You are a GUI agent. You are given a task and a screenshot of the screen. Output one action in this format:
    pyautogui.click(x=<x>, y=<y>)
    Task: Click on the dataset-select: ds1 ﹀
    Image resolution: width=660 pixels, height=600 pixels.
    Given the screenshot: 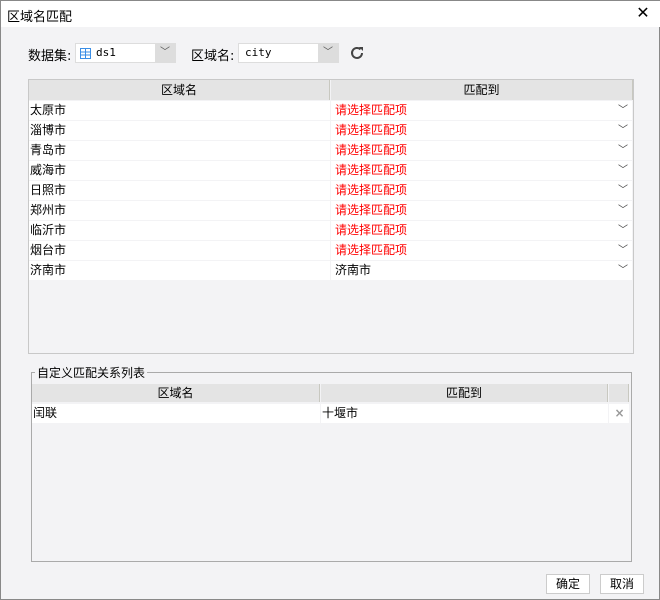 What is the action you would take?
    pyautogui.click(x=125, y=53)
    